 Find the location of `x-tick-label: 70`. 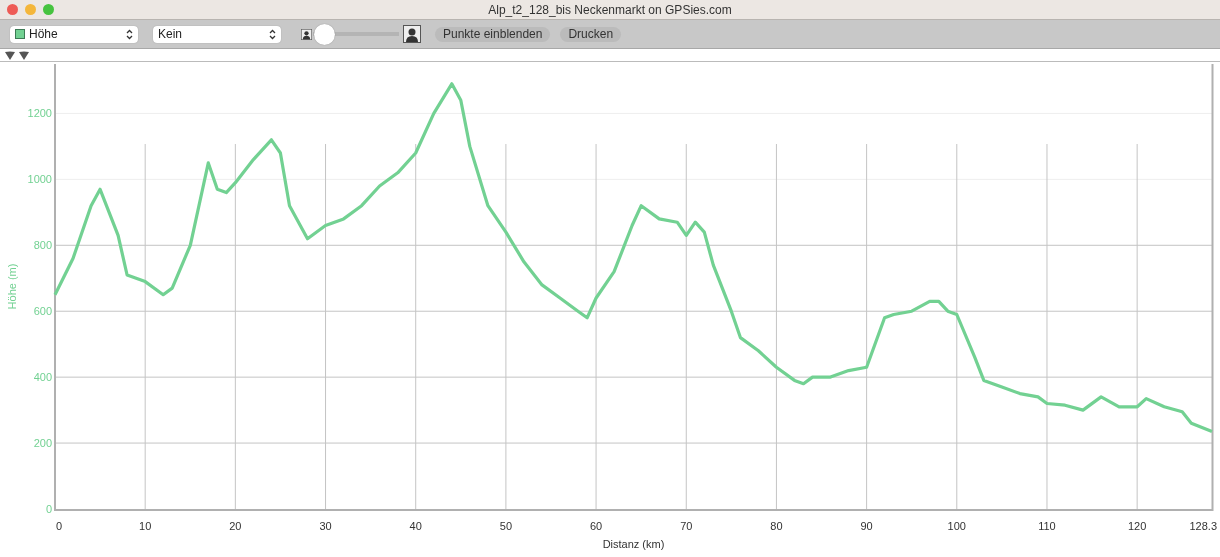

x-tick-label: 70 is located at coordinates (686, 526).